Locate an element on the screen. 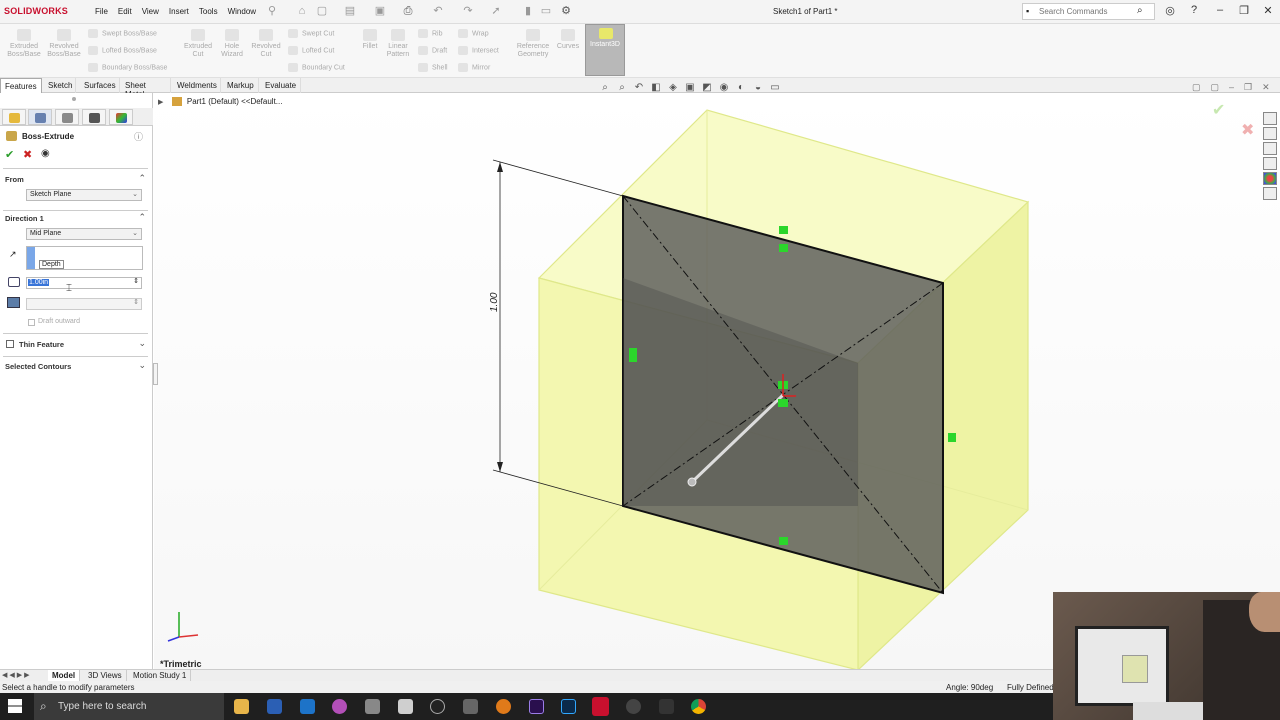  rib-button: Rib is located at coordinates (430, 33).